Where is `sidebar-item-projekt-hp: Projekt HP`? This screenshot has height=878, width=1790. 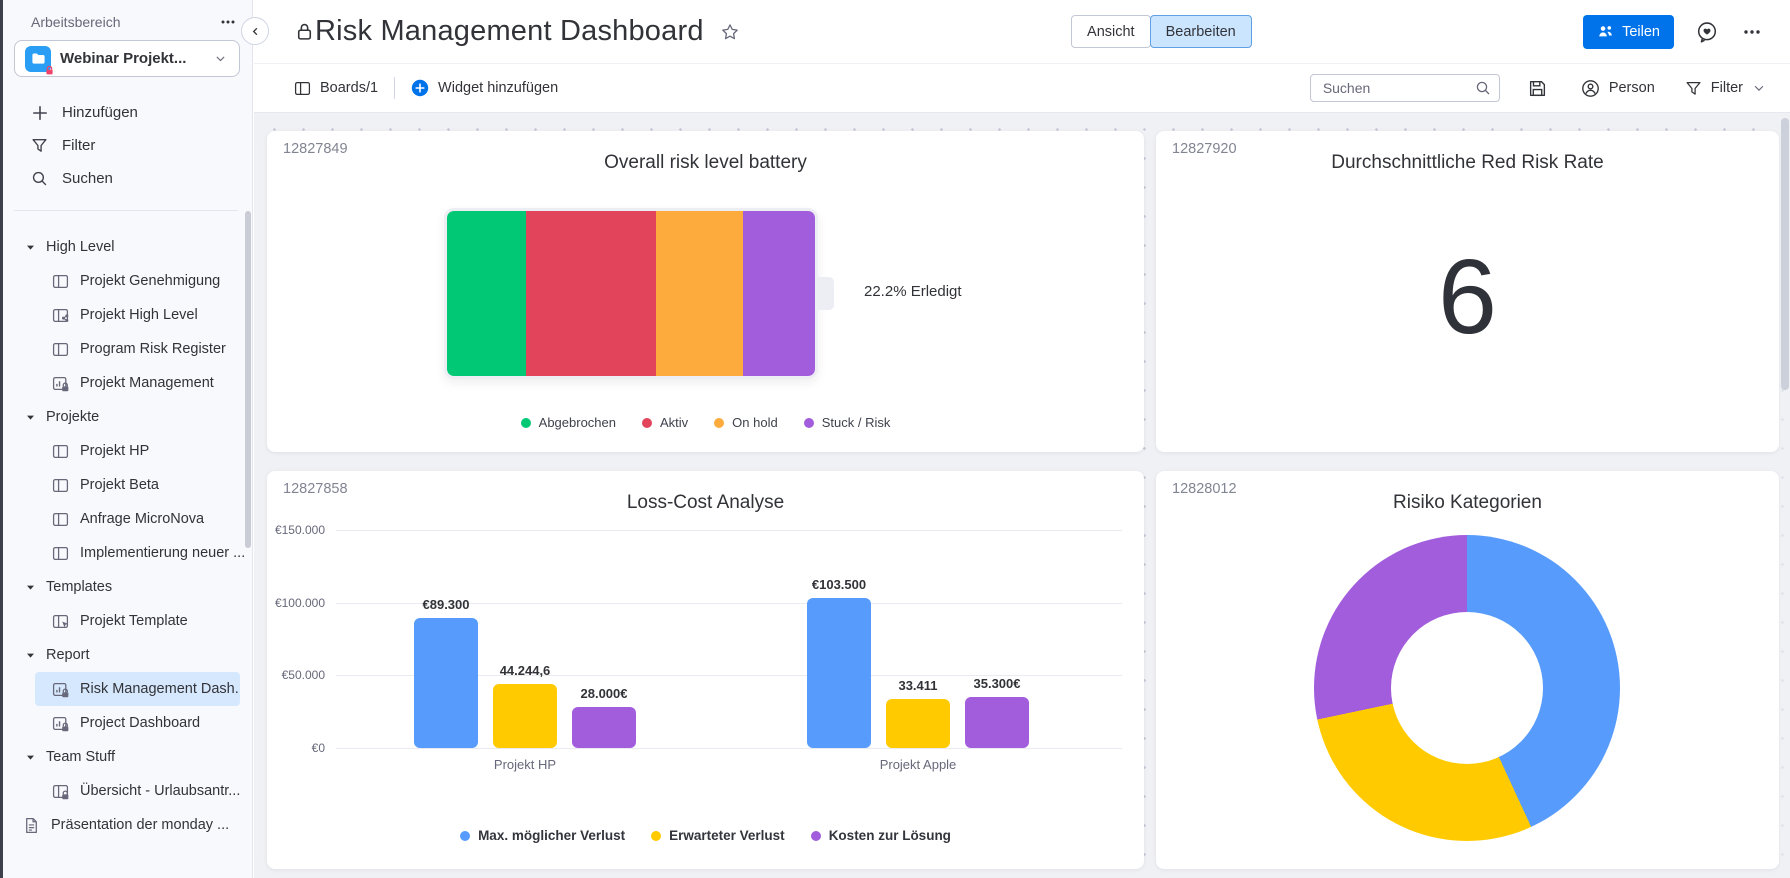 sidebar-item-projekt-hp: Projekt HP is located at coordinates (126, 451).